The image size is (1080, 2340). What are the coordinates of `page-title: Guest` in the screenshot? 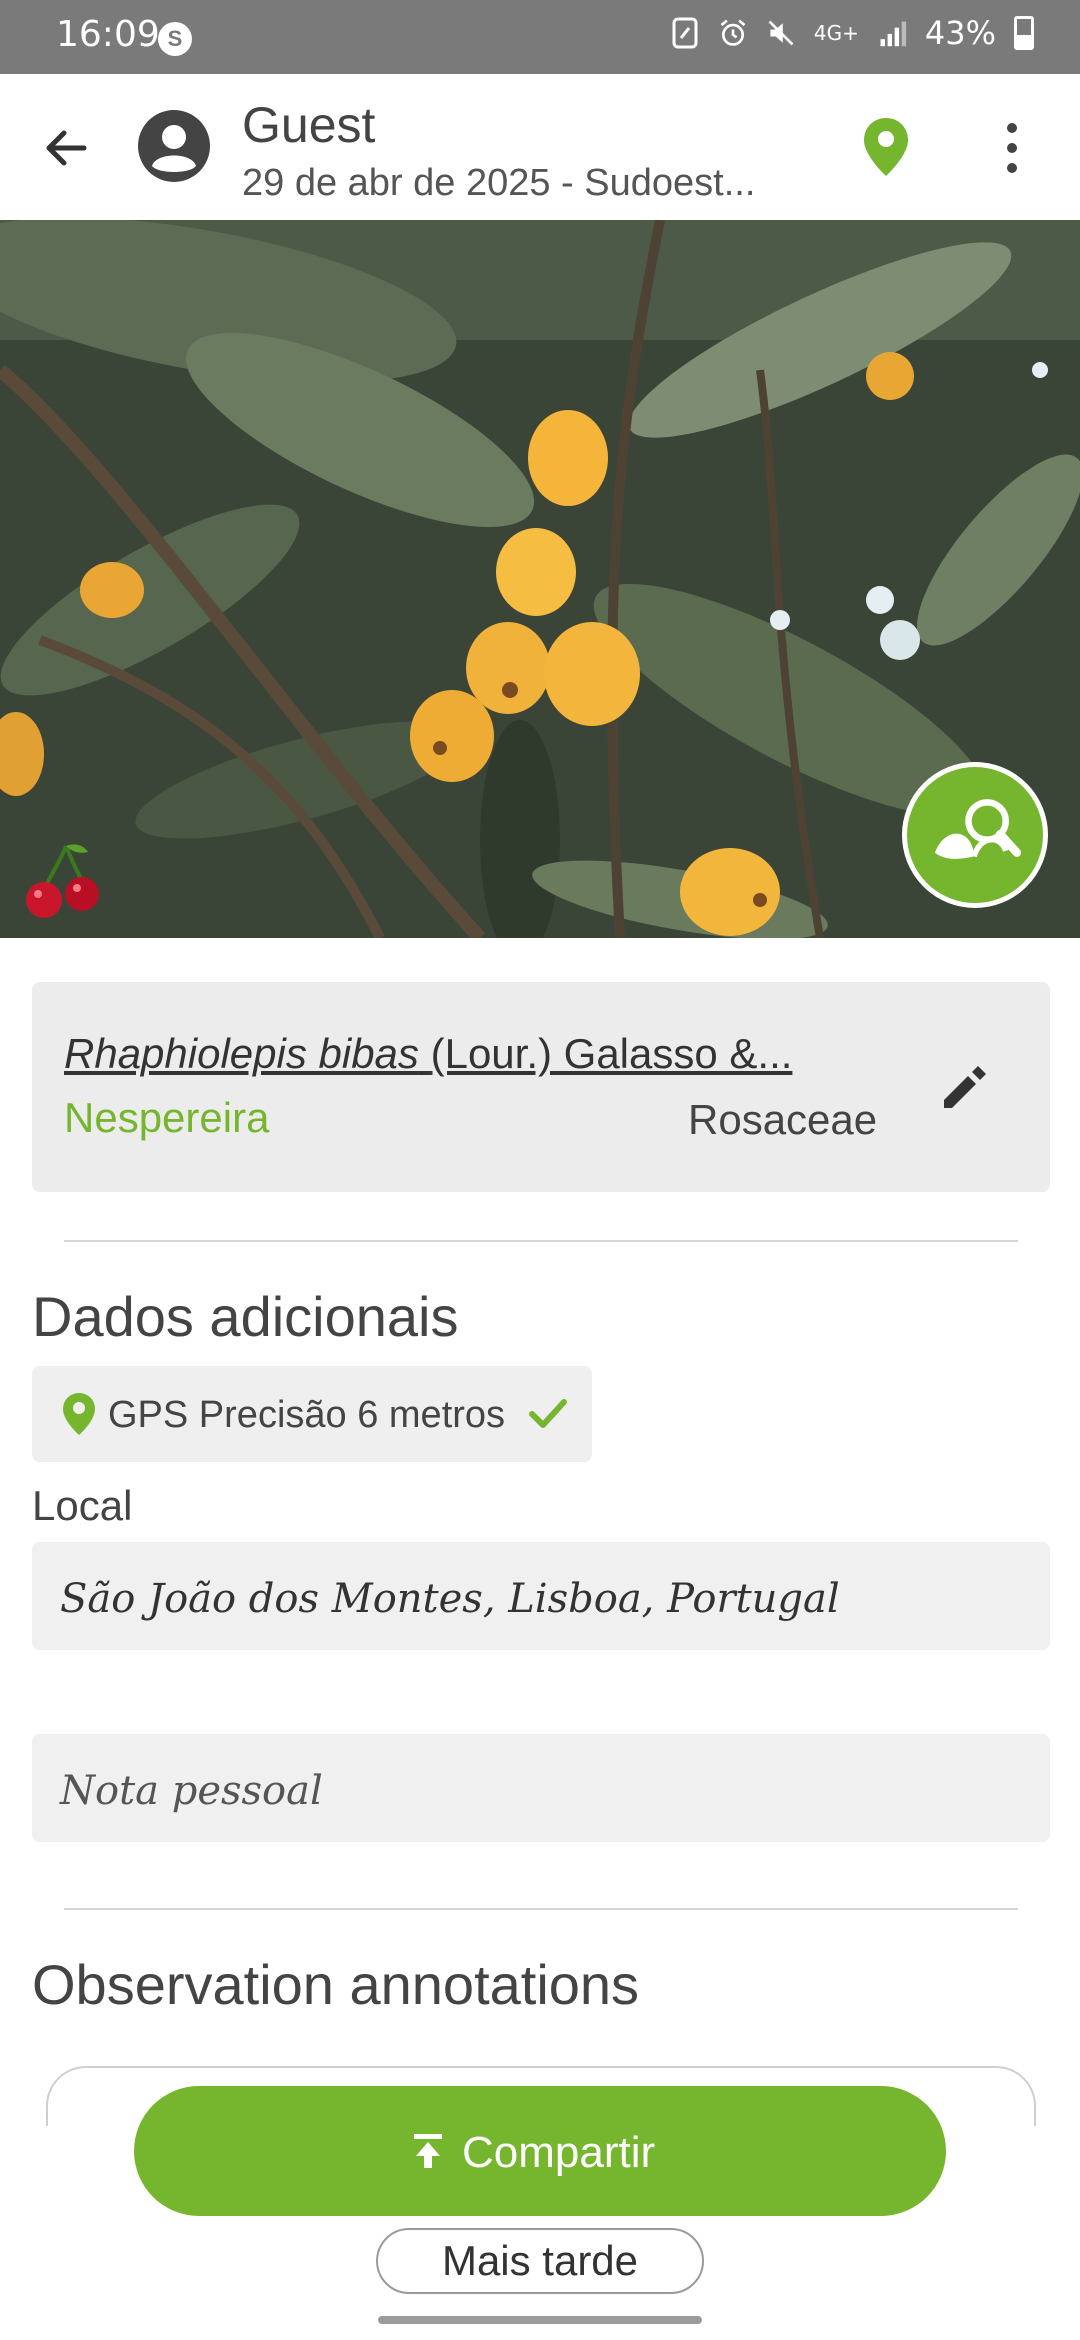 It's located at (309, 125).